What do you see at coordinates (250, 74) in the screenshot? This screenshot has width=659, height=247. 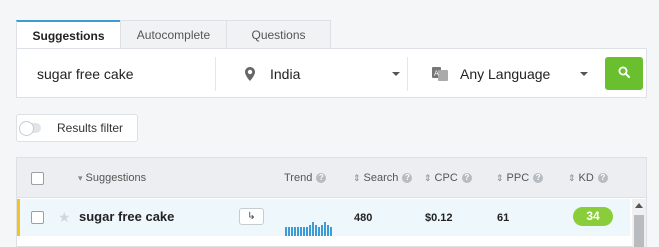 I see `map-pin-icon` at bounding box center [250, 74].